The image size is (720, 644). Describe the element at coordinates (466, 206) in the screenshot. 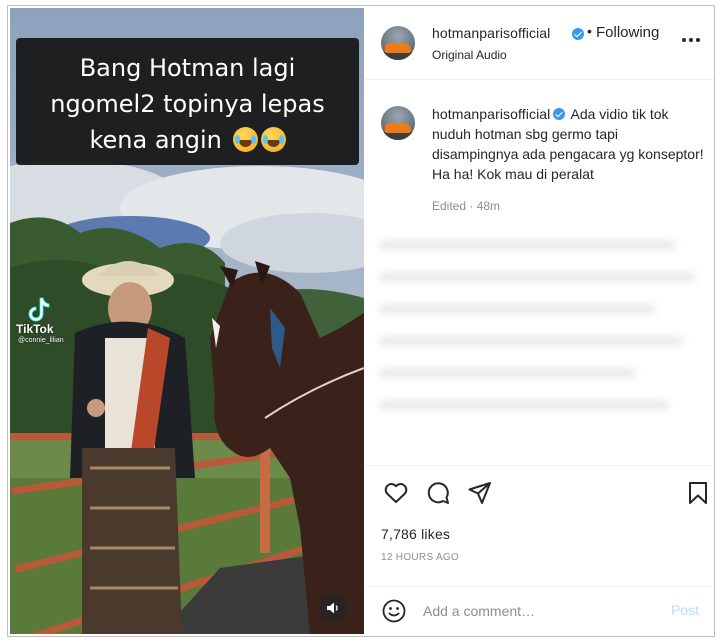

I see `edited-timestamp: Edited · 48m` at that location.